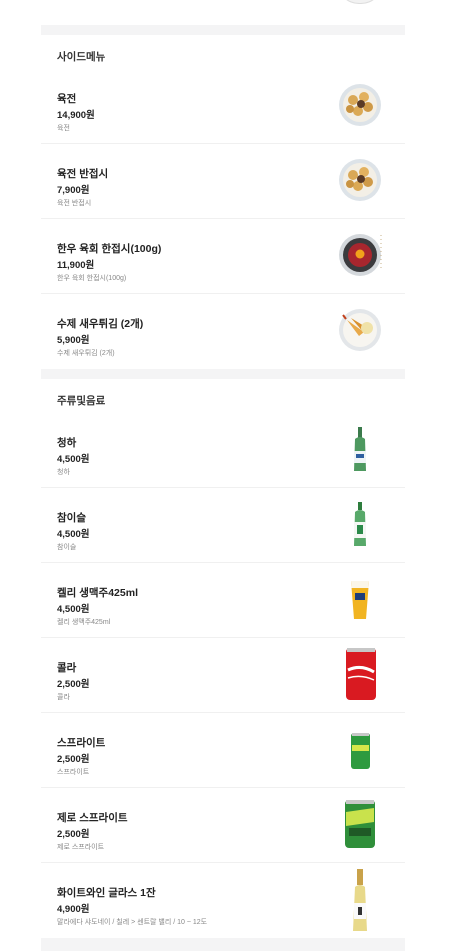 Image resolution: width=466 pixels, height=951 pixels. Describe the element at coordinates (81, 57) in the screenshot. I see `section-title: 사이드메뉴` at that location.